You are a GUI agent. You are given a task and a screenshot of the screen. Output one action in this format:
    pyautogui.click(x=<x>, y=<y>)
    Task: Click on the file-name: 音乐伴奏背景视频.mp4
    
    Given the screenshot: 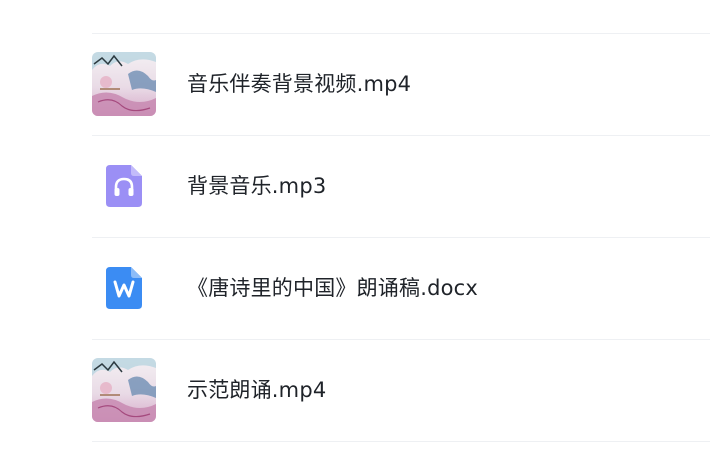 What is the action you would take?
    pyautogui.click(x=299, y=84)
    